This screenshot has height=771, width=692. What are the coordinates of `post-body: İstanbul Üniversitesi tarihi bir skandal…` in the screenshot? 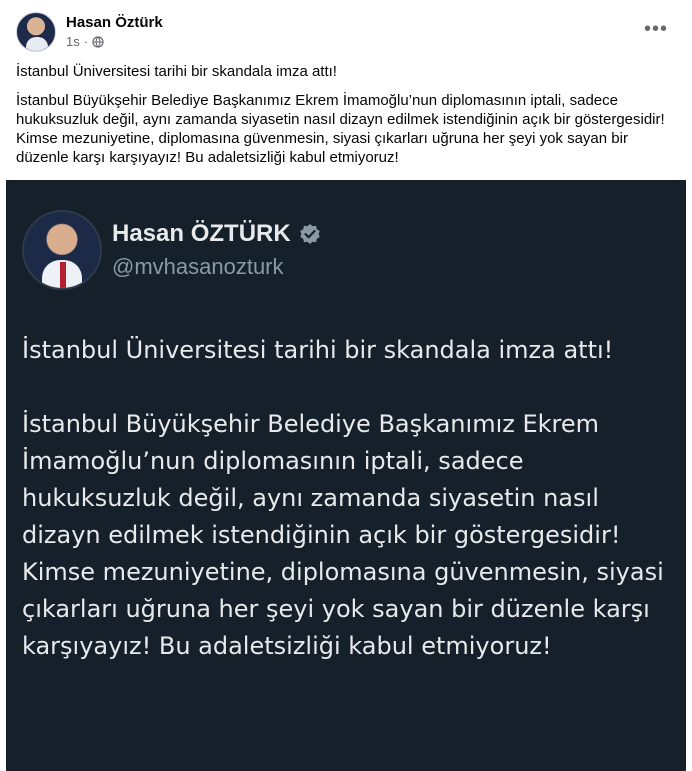 It's located at (348, 119).